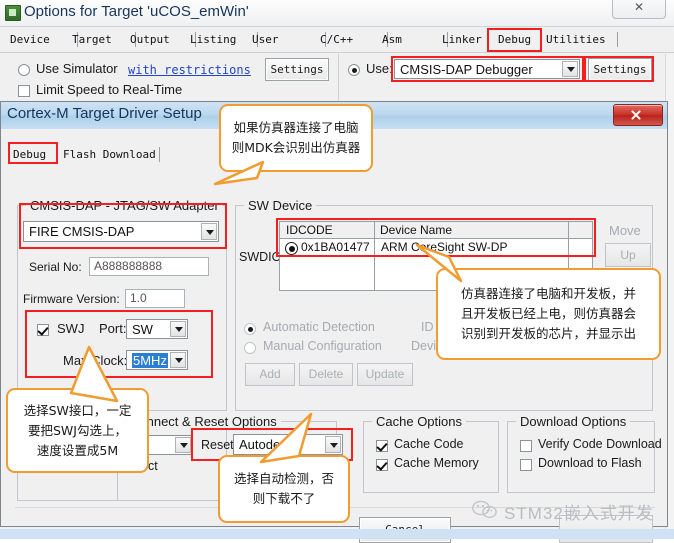 The image size is (674, 543). I want to click on port-select: SW, so click(157, 329).